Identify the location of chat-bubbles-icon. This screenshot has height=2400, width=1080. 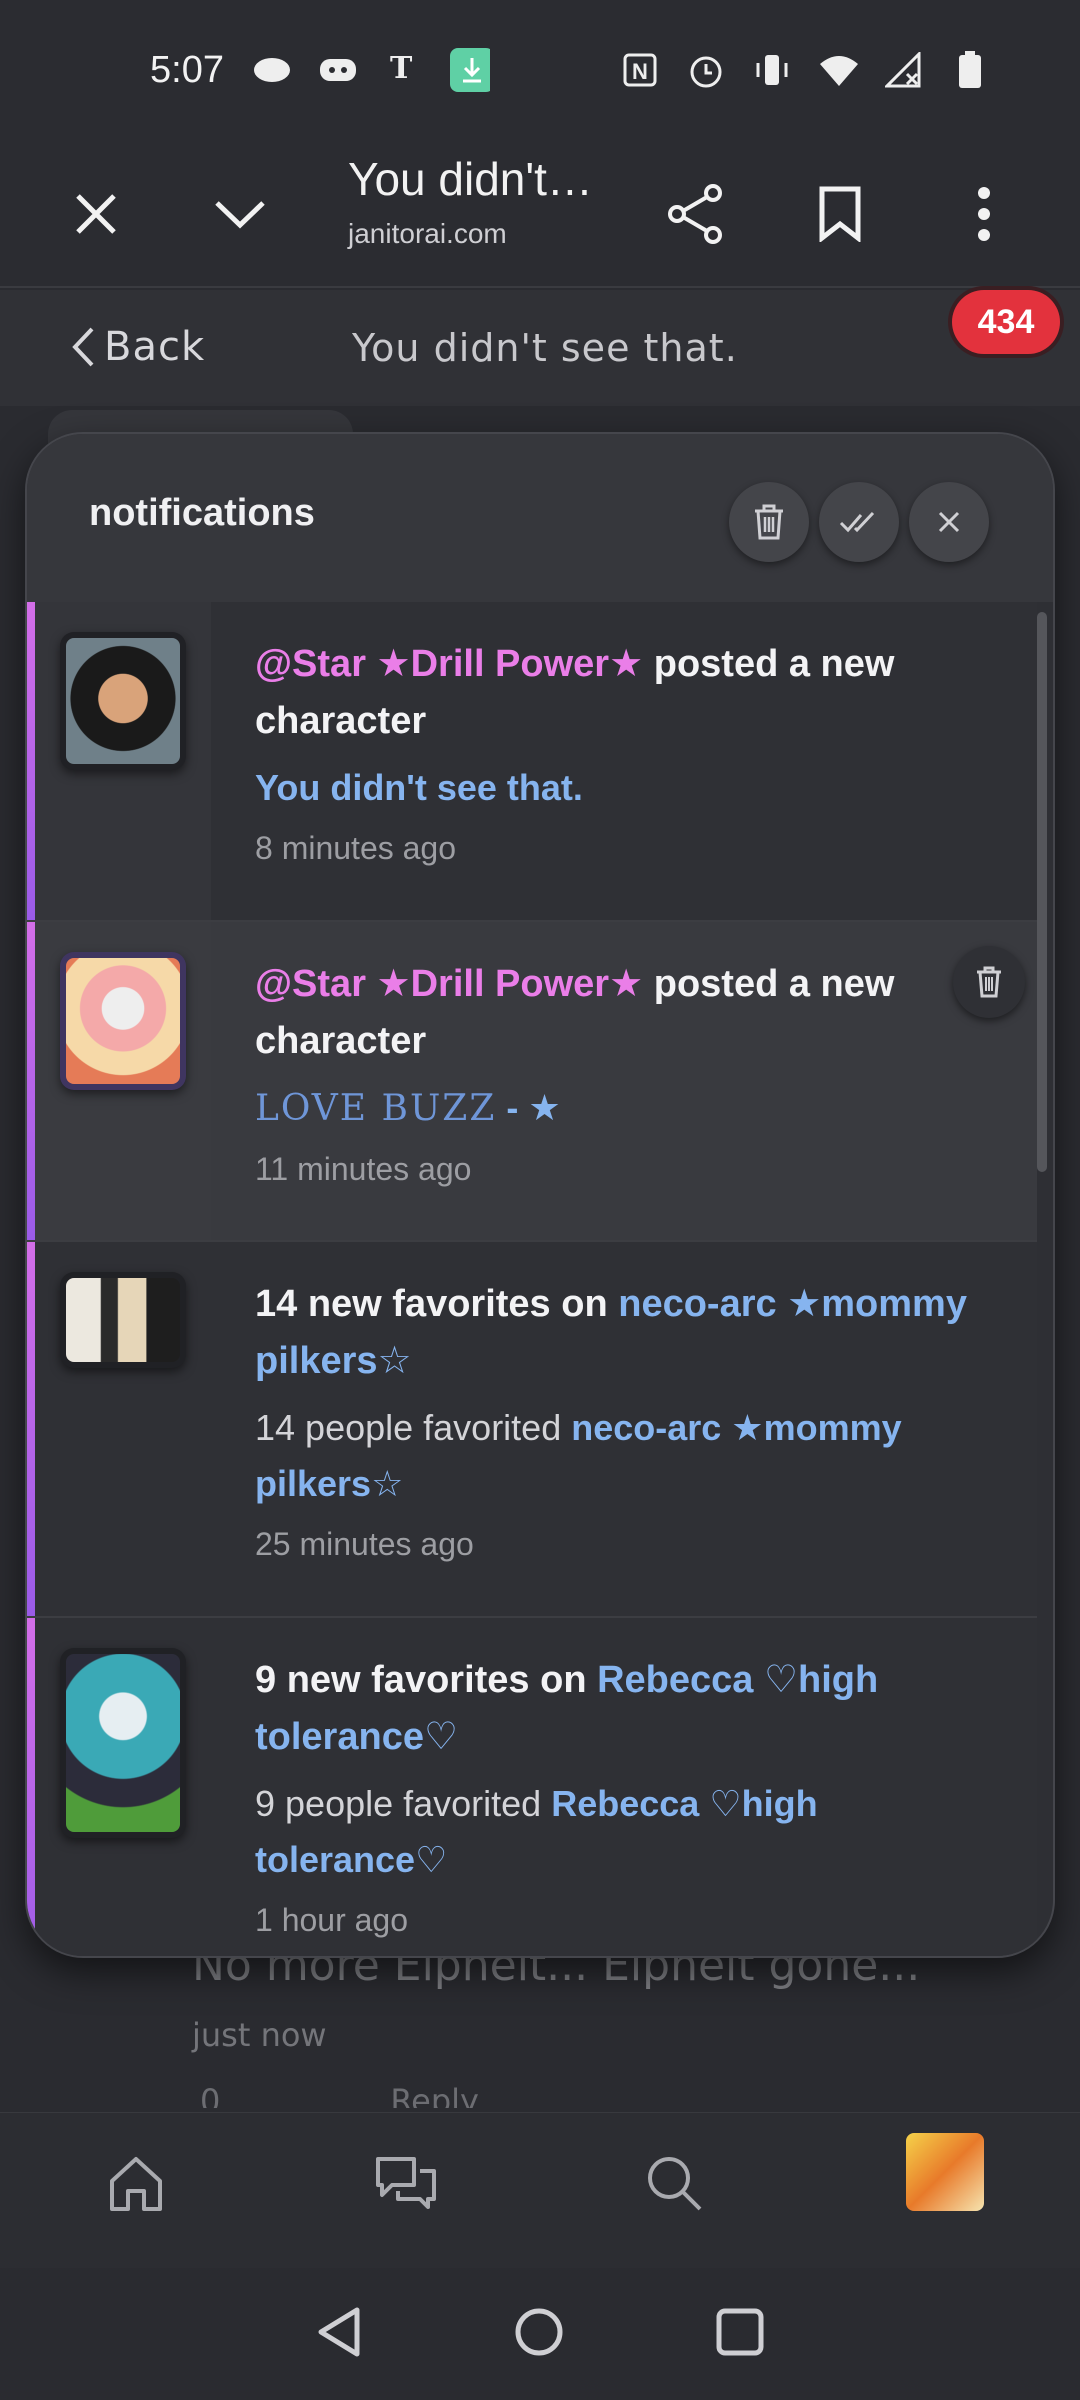
(406, 2183).